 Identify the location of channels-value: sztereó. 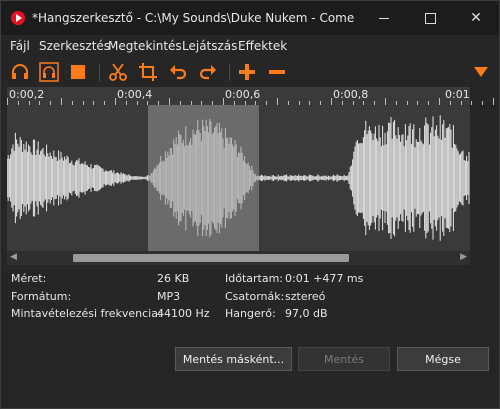
(305, 296).